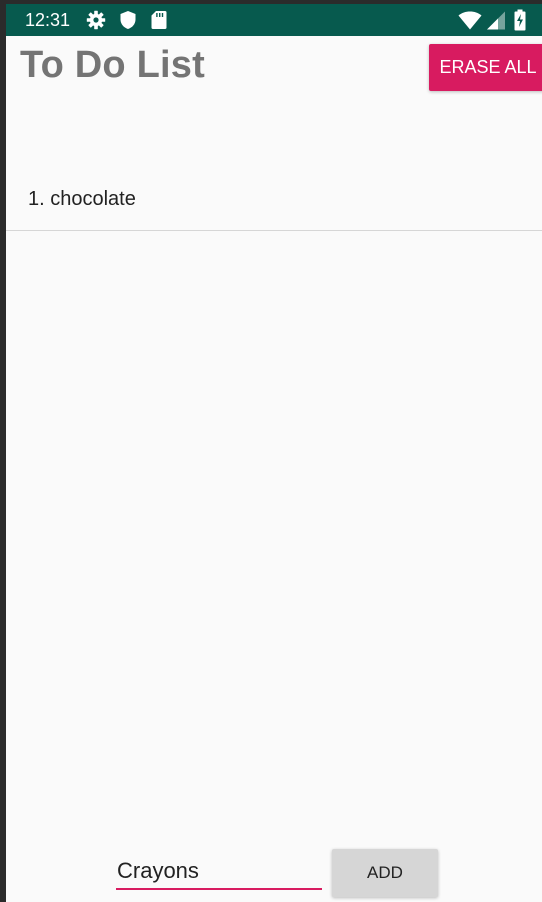 This screenshot has height=902, width=542. I want to click on sd-card-icon, so click(159, 22).